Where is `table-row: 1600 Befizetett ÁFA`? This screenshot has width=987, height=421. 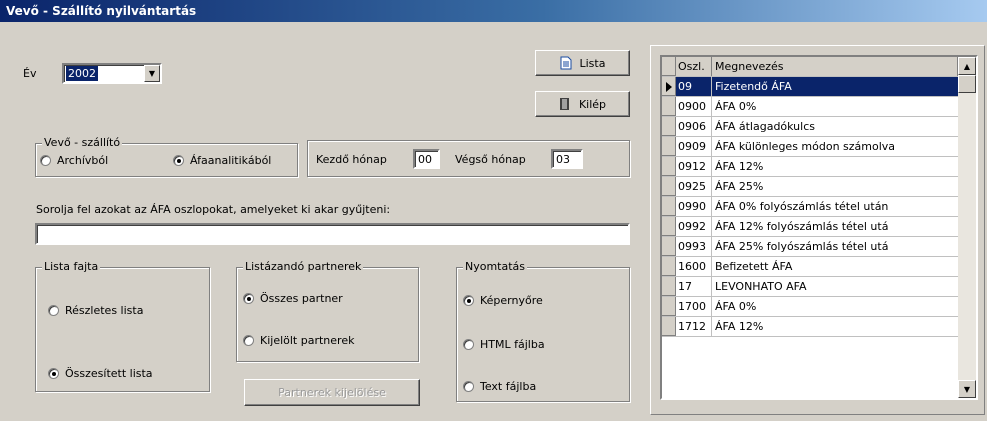 table-row: 1600 Befizetett ÁFA is located at coordinates (810, 267).